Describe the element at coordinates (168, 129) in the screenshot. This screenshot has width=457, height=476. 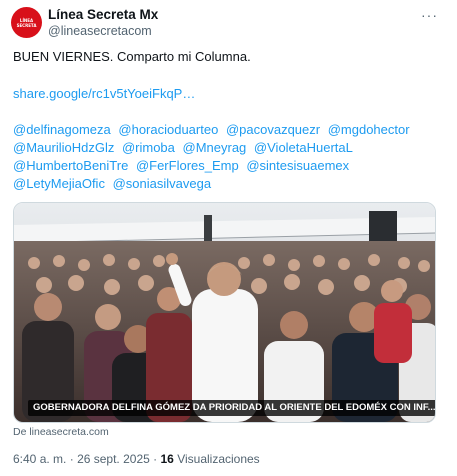
I see `mention-link: @horacioduarteo` at that location.